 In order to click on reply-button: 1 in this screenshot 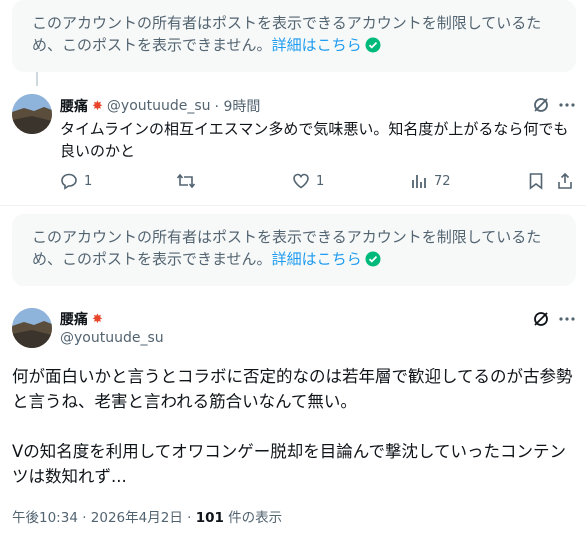, I will do `click(76, 181)`.